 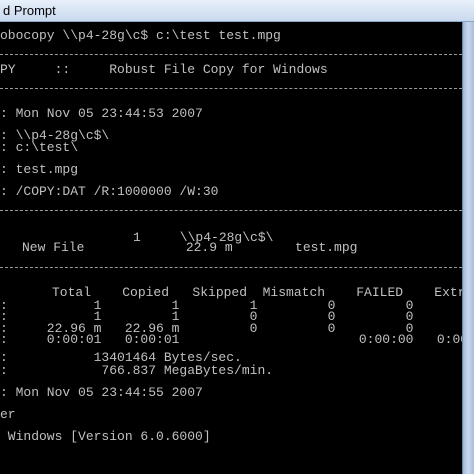 What do you see at coordinates (237, 11) in the screenshot?
I see `title-bar: d Prompt` at bounding box center [237, 11].